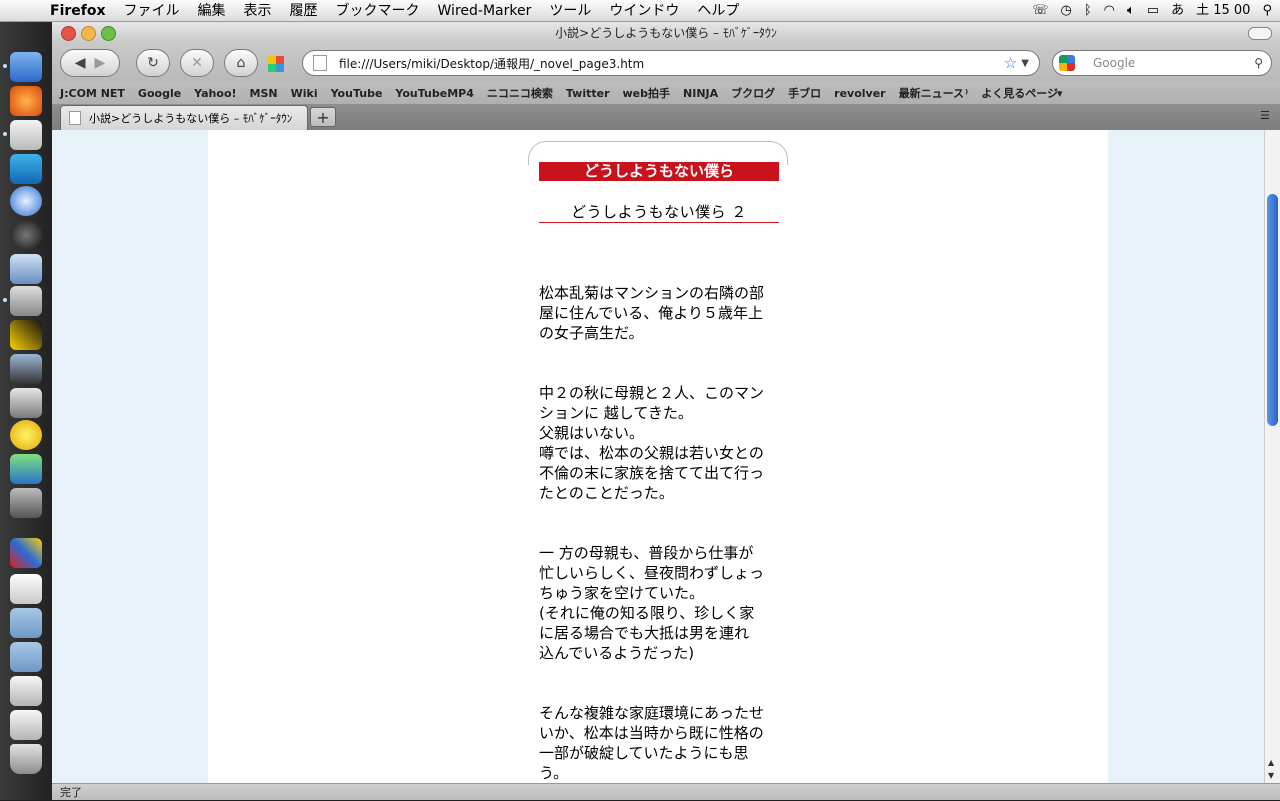  What do you see at coordinates (1153, 11) in the screenshot?
I see `battery-icon: ▭` at bounding box center [1153, 11].